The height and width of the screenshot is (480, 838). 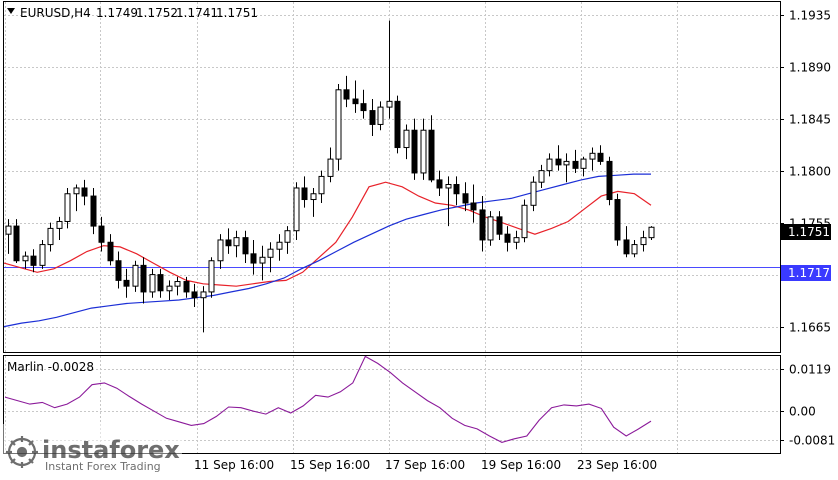 I want to click on time-tick-label: 17 Sep 16:00, so click(x=425, y=465).